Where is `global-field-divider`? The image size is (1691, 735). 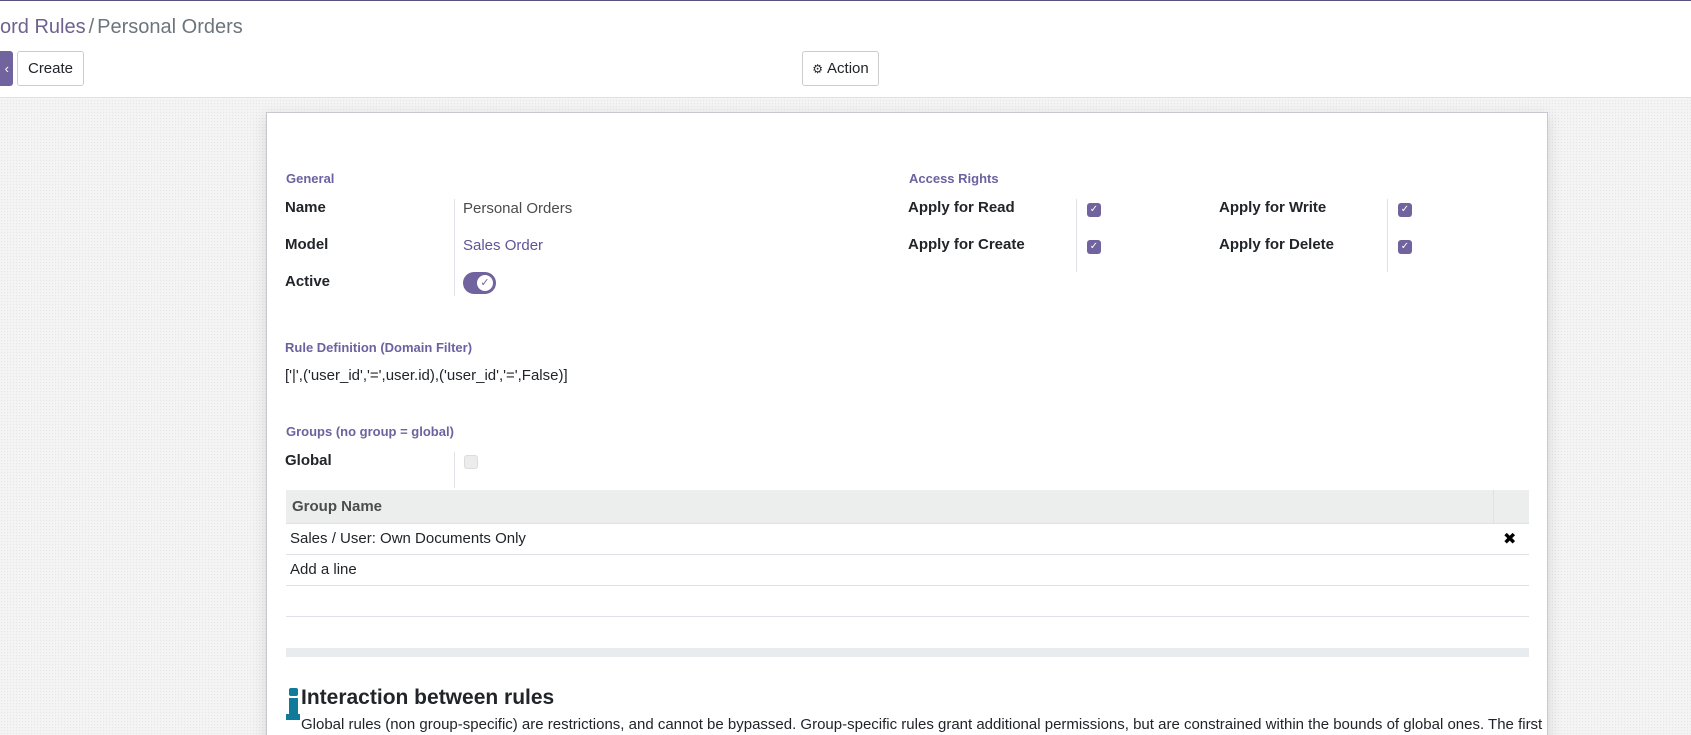 global-field-divider is located at coordinates (454, 470).